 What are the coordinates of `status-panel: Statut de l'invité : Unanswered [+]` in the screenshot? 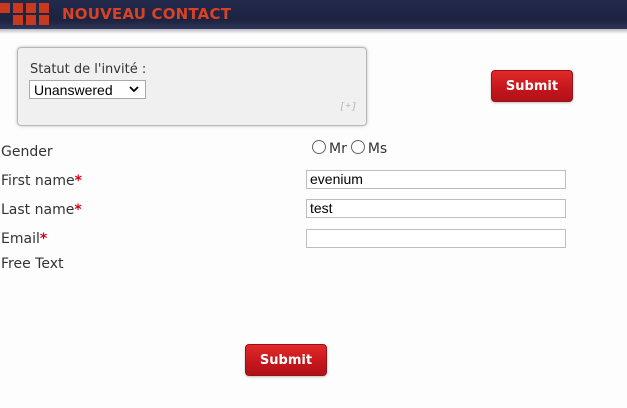 It's located at (192, 86).